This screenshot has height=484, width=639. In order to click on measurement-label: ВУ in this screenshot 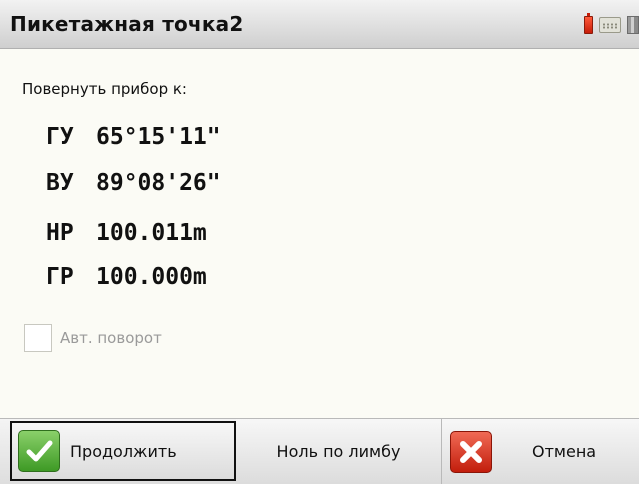, I will do `click(60, 183)`.